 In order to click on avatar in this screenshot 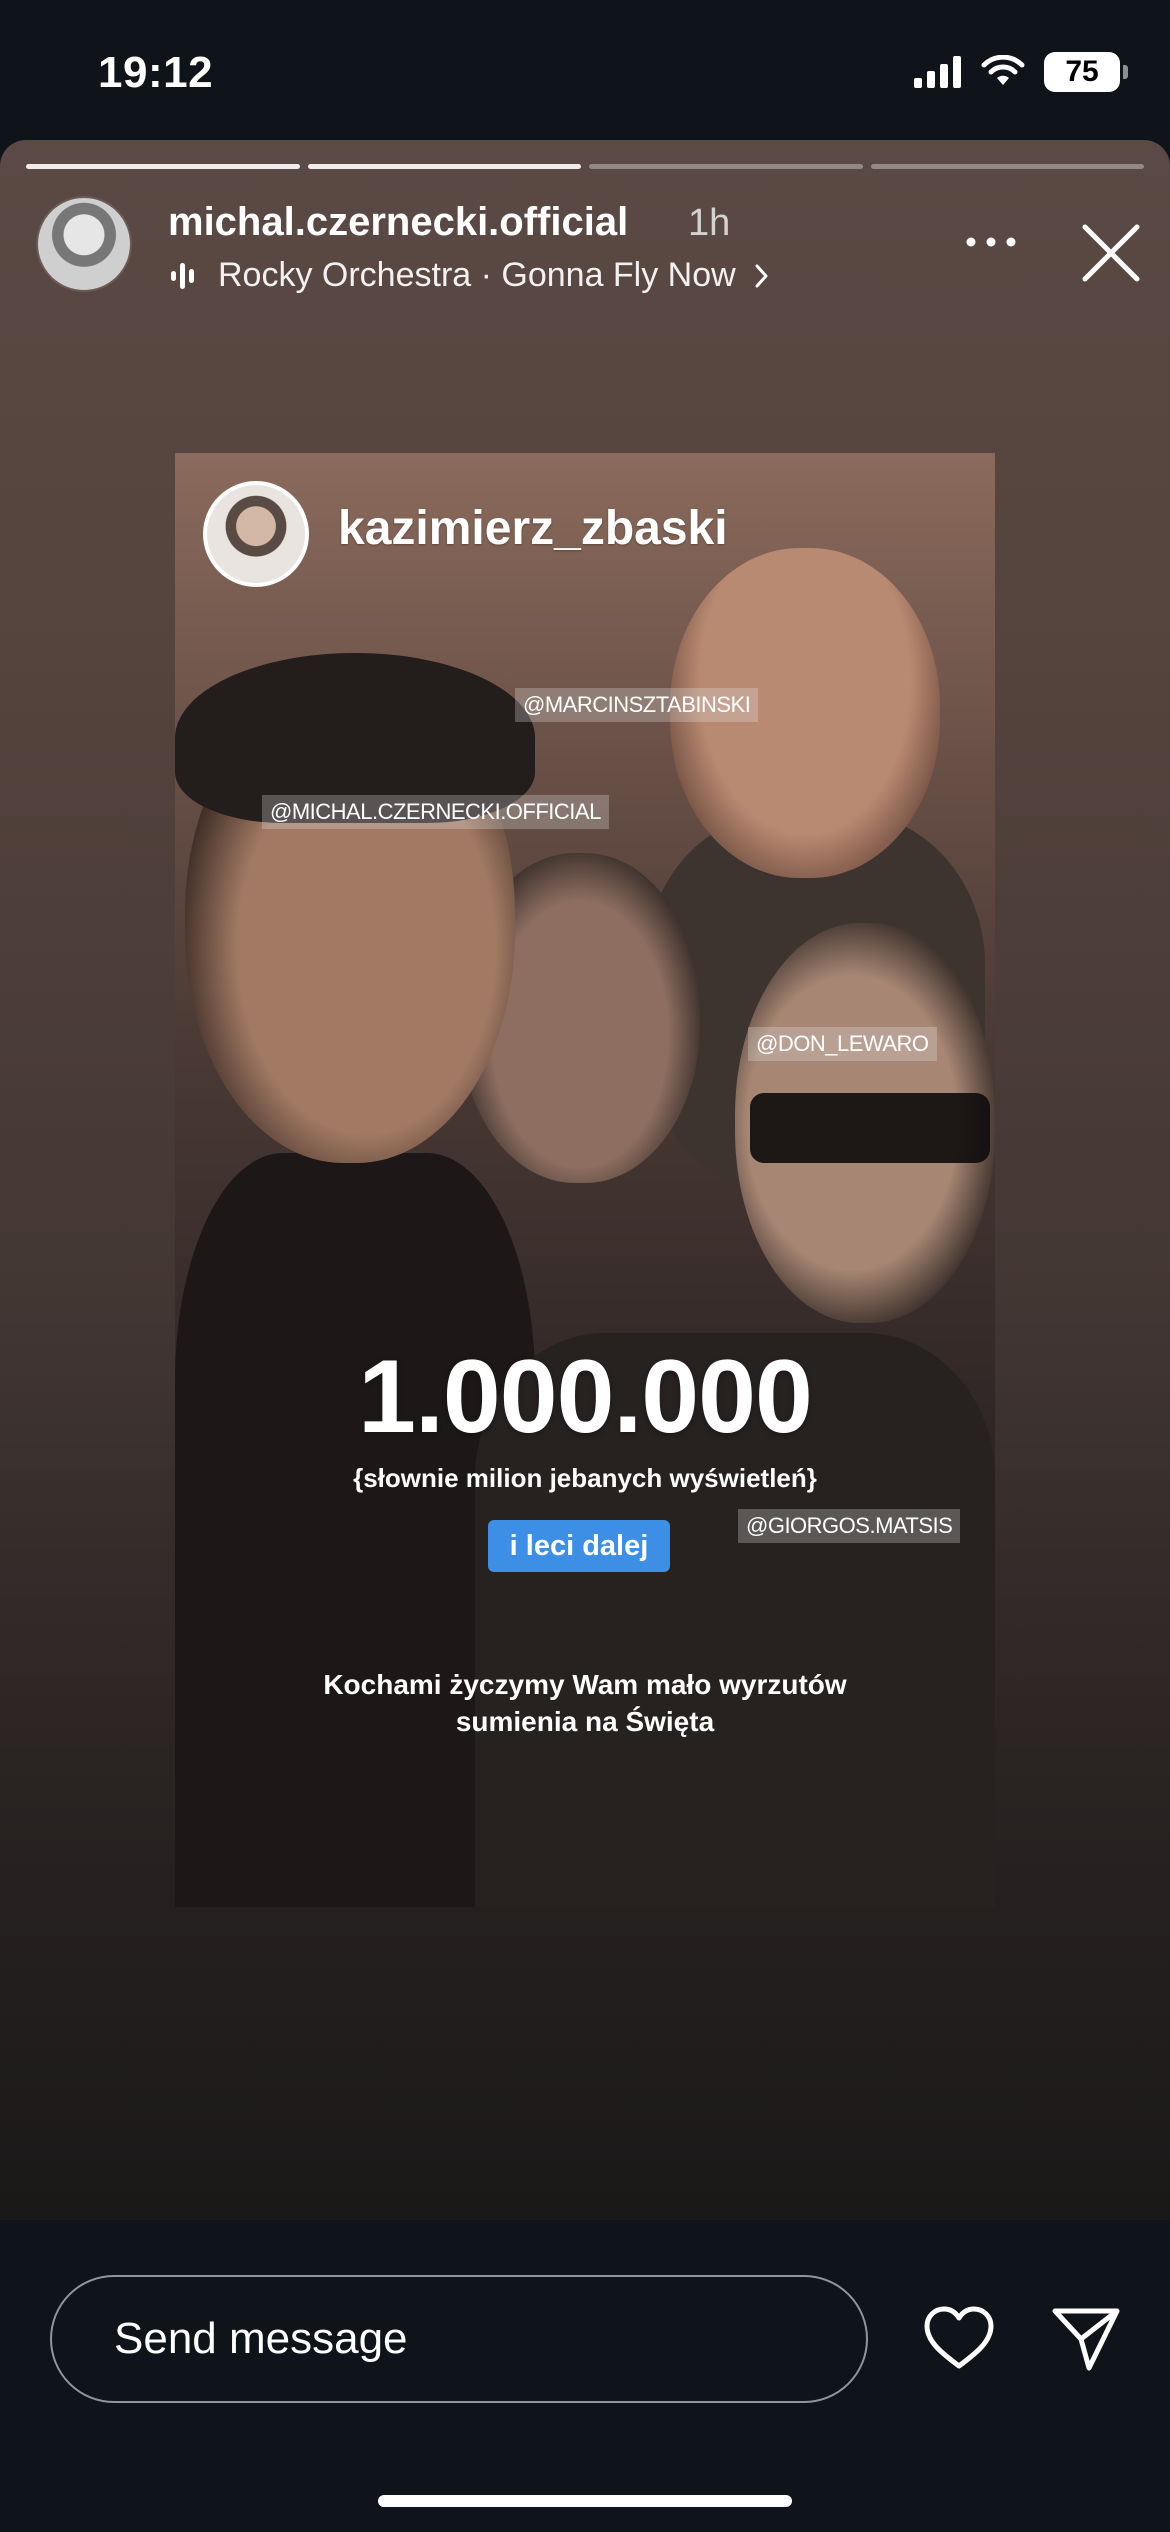, I will do `click(84, 244)`.